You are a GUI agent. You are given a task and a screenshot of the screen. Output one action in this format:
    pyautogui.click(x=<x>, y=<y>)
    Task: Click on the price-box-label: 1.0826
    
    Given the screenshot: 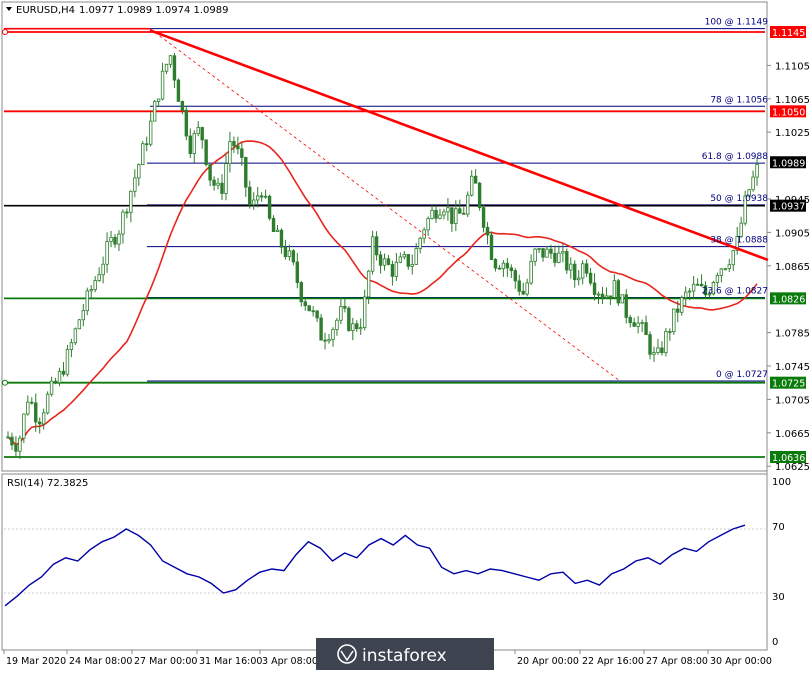 What is the action you would take?
    pyautogui.click(x=788, y=299)
    